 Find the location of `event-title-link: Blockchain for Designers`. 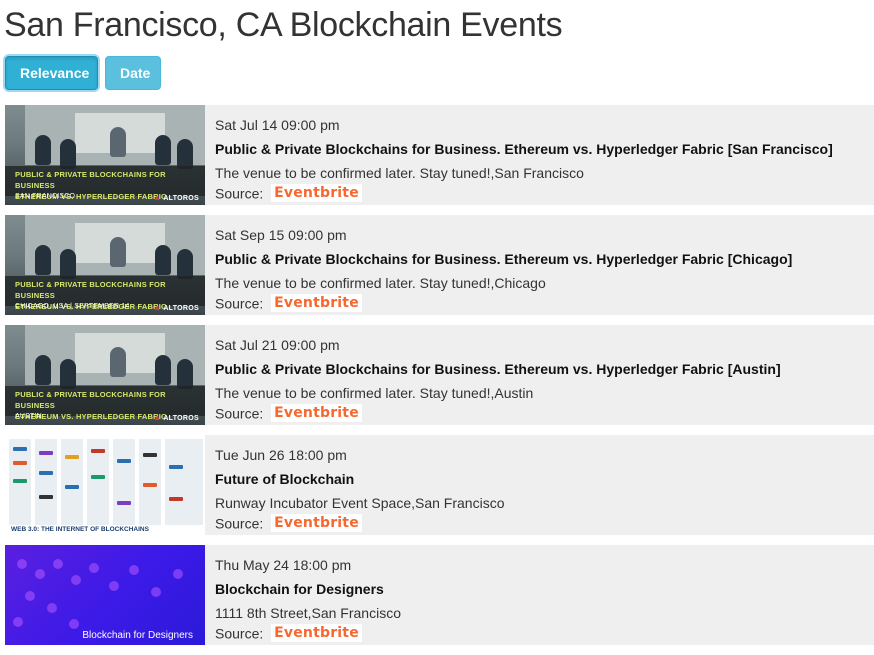

event-title-link: Blockchain for Designers is located at coordinates (299, 589).